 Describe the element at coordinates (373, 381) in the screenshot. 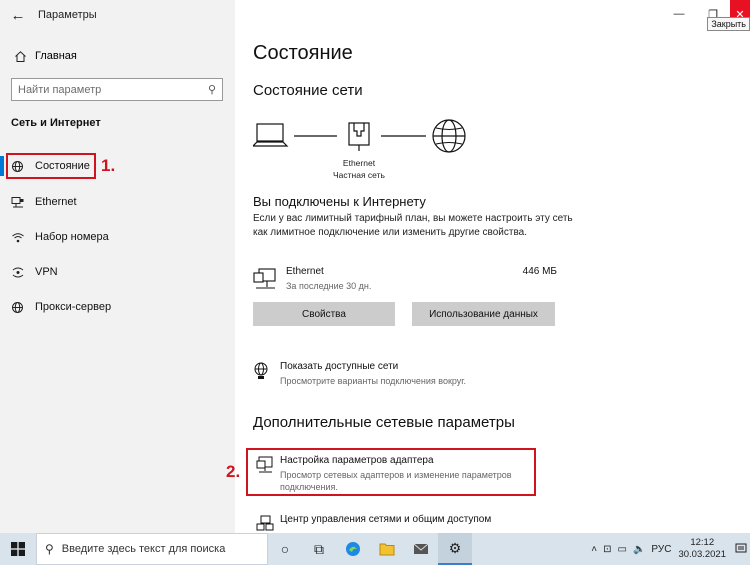

I see `show-networks-subtitle: Просмотрите варианты подключения вокруг.` at that location.